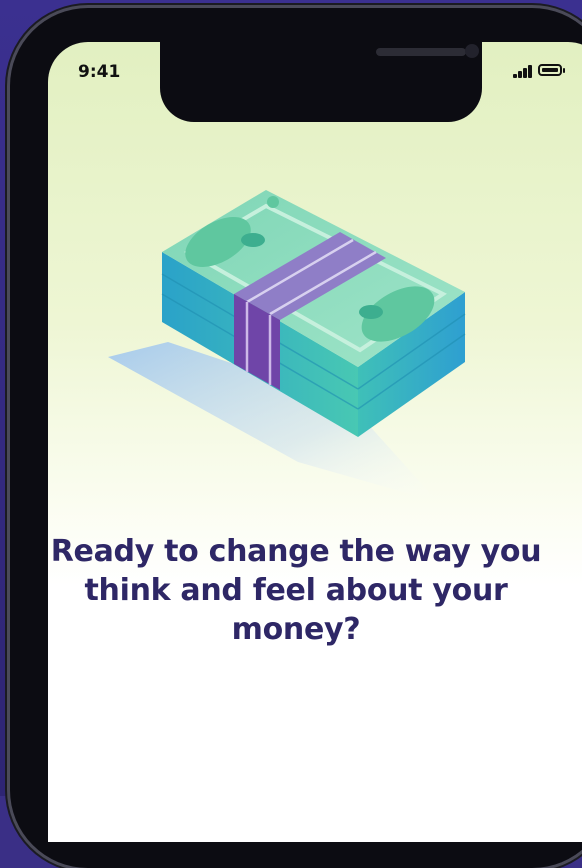 The height and width of the screenshot is (868, 582). Describe the element at coordinates (253, 240) in the screenshot. I see `bill-dot-left` at that location.